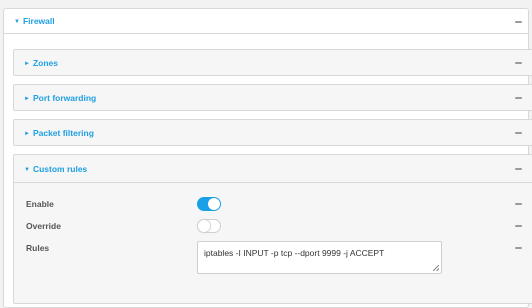 This screenshot has height=308, width=532. I want to click on firewall-title-label: Firewall, so click(38, 21).